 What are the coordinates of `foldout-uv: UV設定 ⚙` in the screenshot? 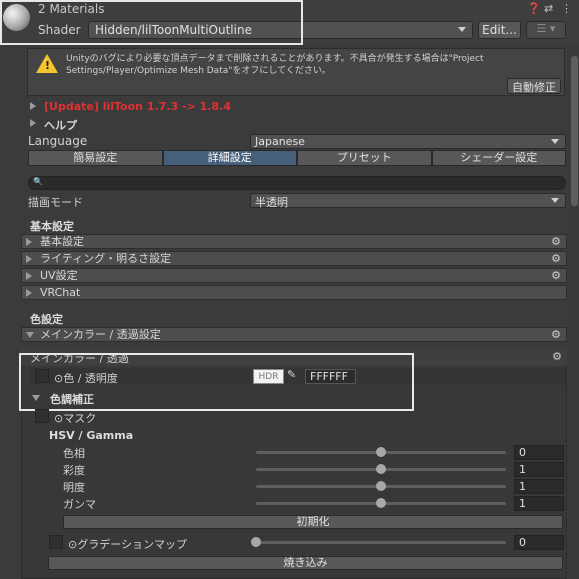 It's located at (294, 275).